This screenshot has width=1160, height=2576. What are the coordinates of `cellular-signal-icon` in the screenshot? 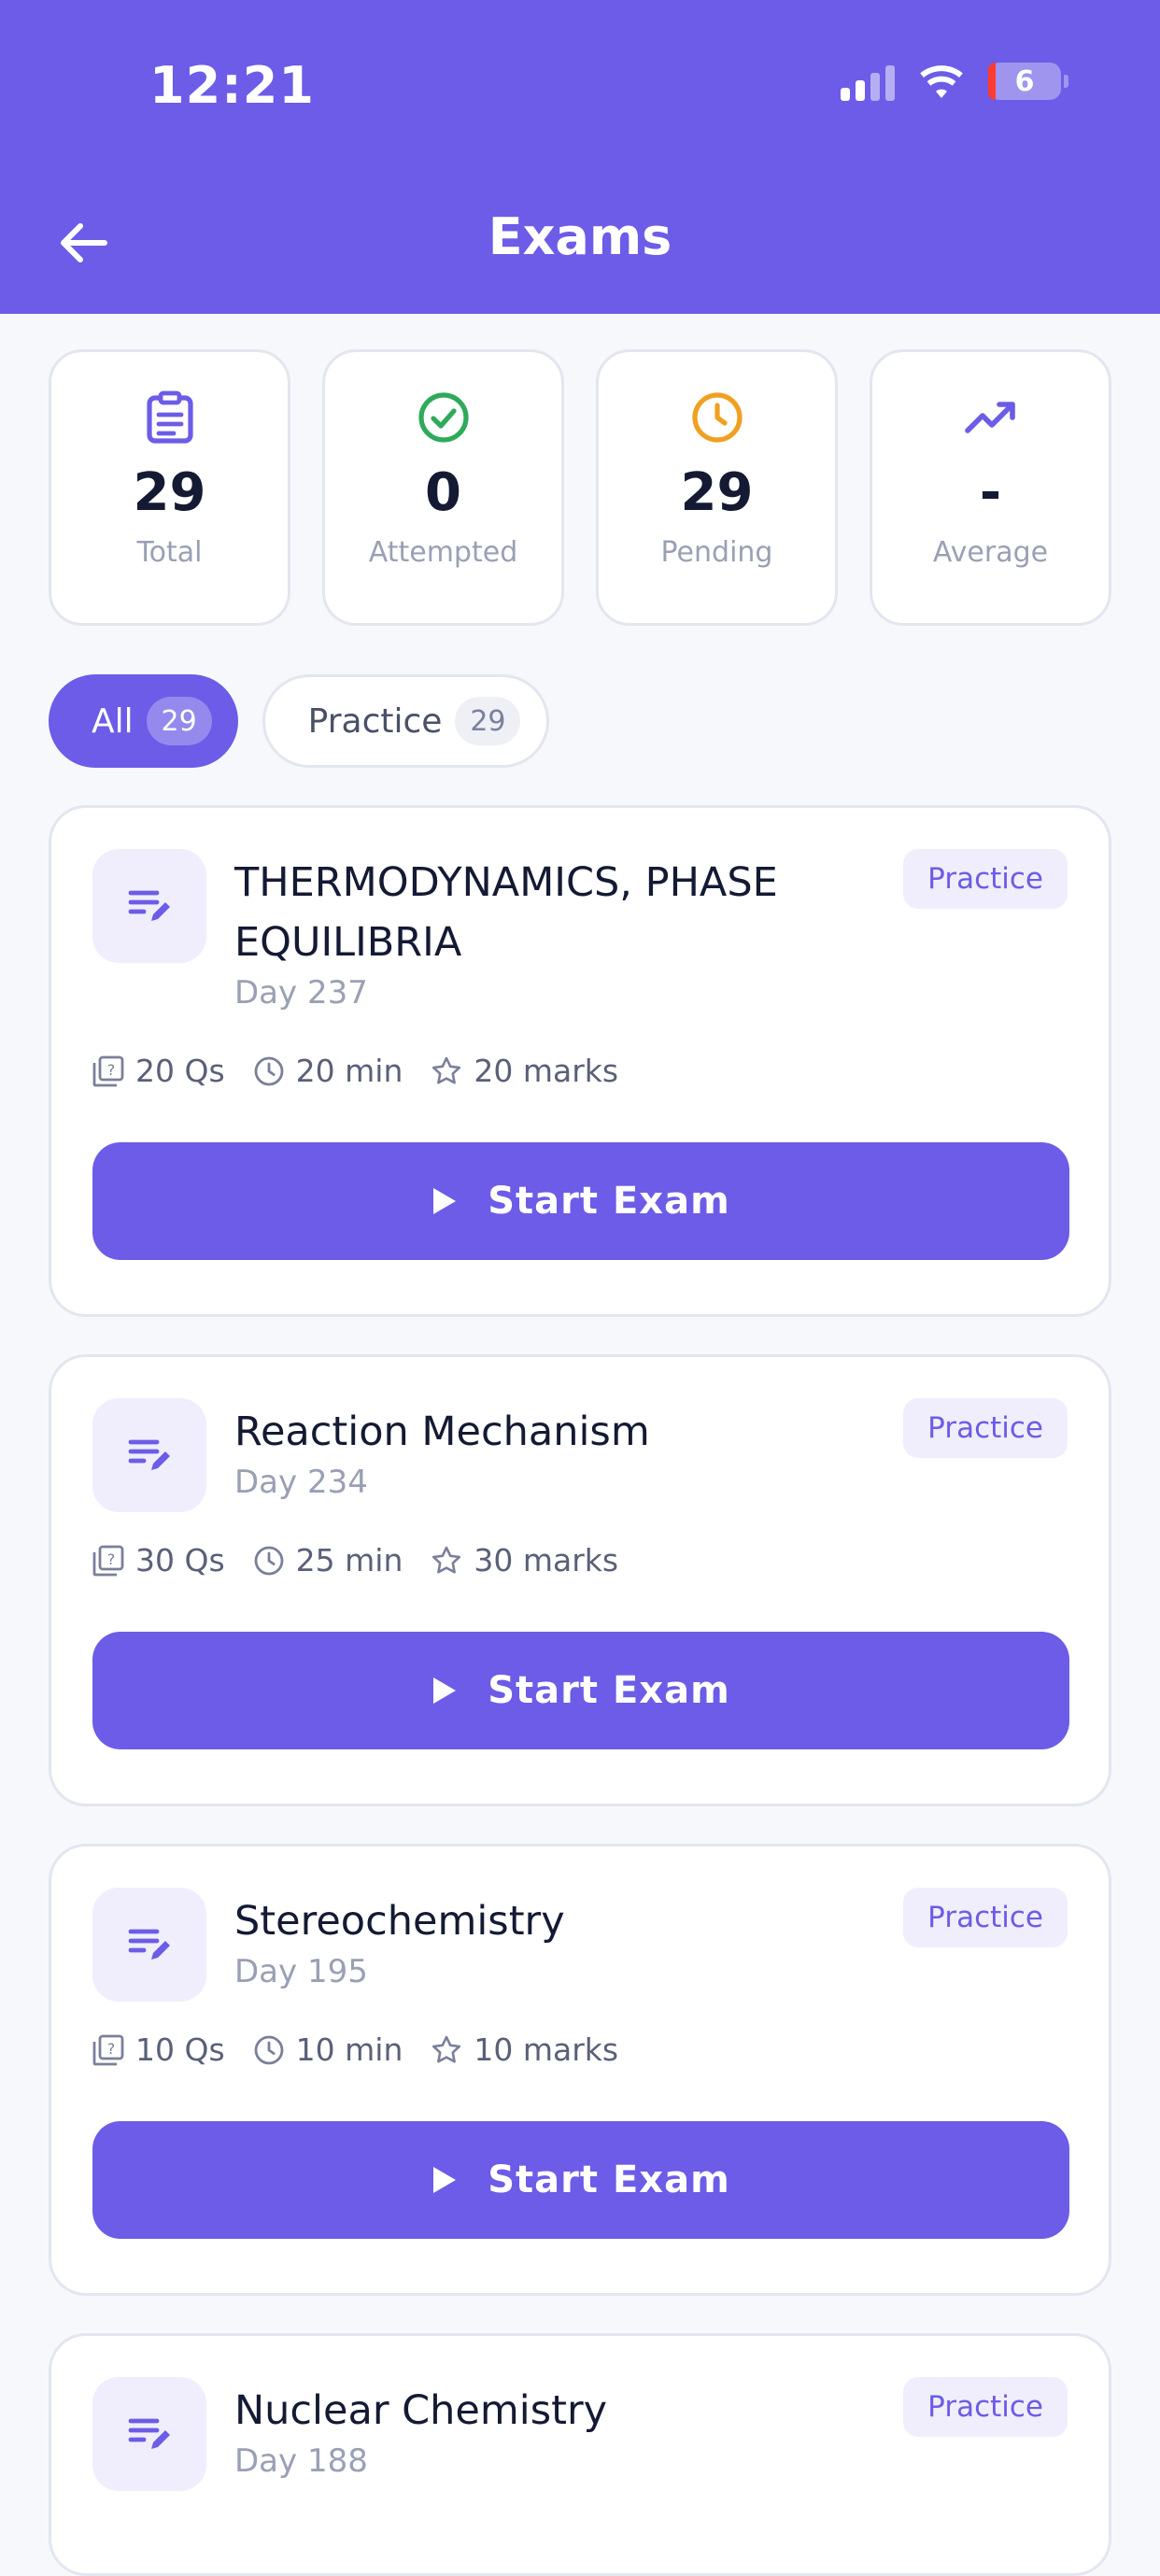 It's located at (868, 81).